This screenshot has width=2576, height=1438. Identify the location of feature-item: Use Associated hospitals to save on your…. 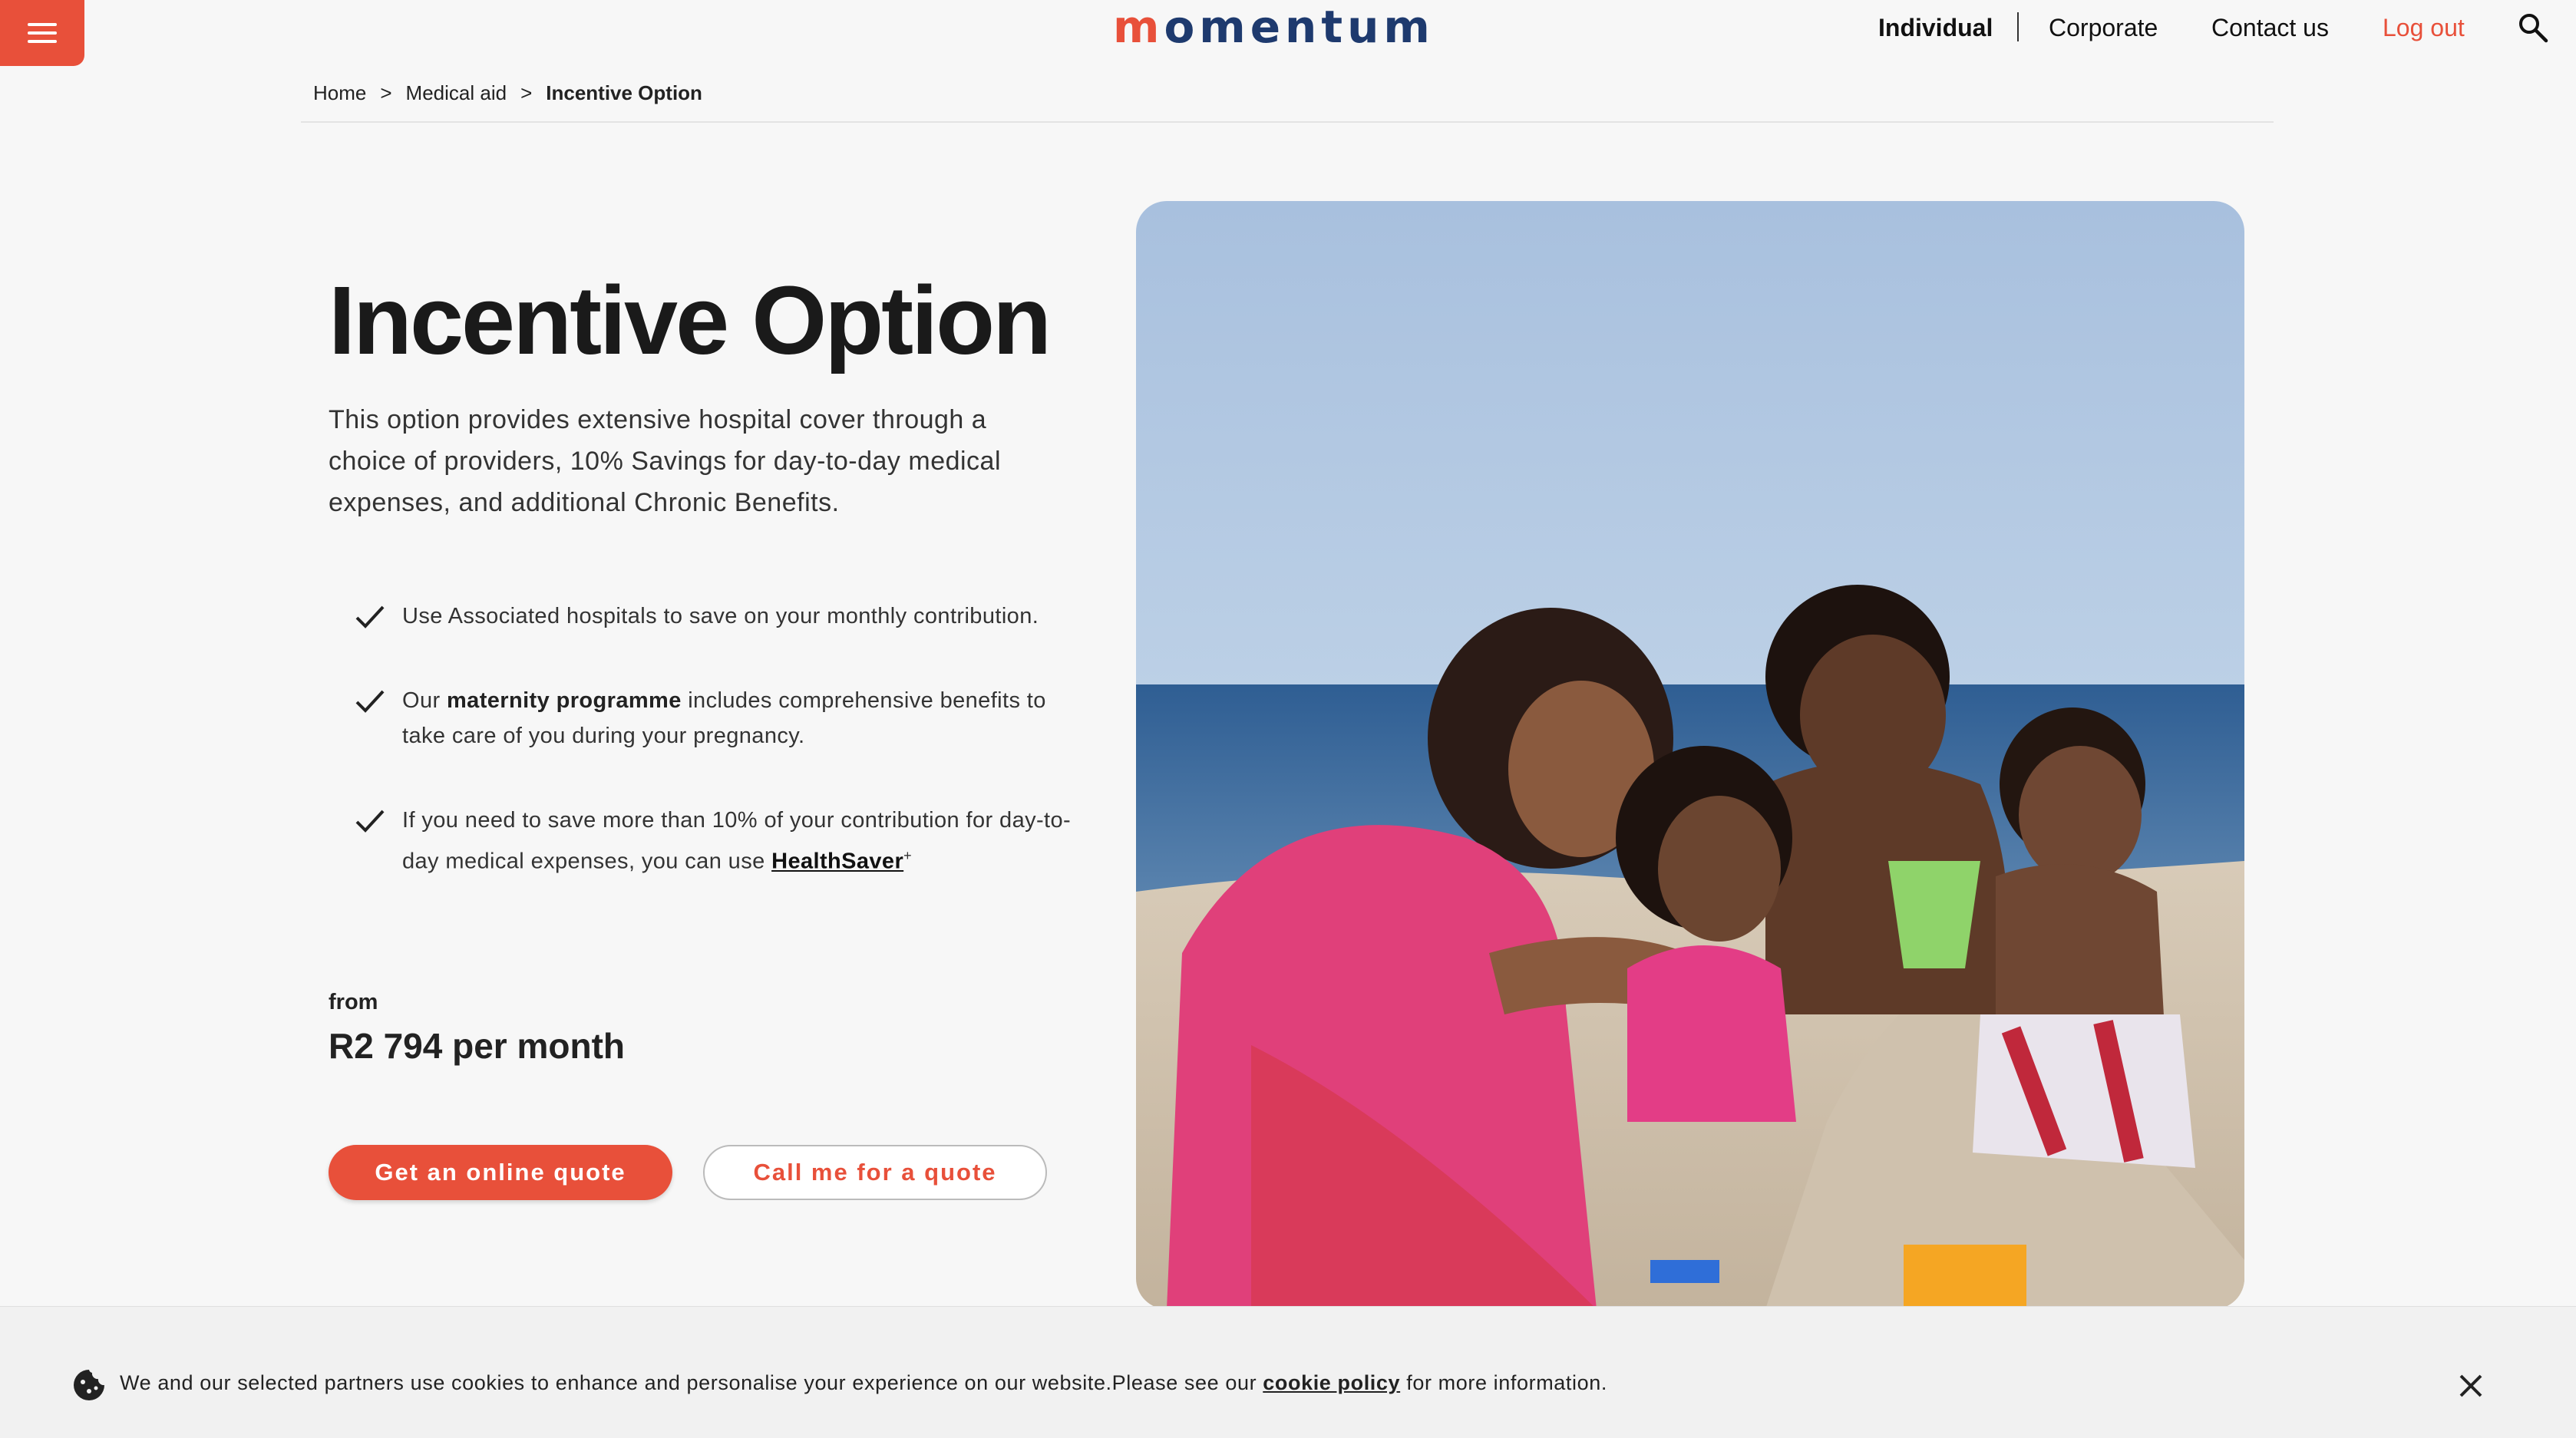
(715, 616).